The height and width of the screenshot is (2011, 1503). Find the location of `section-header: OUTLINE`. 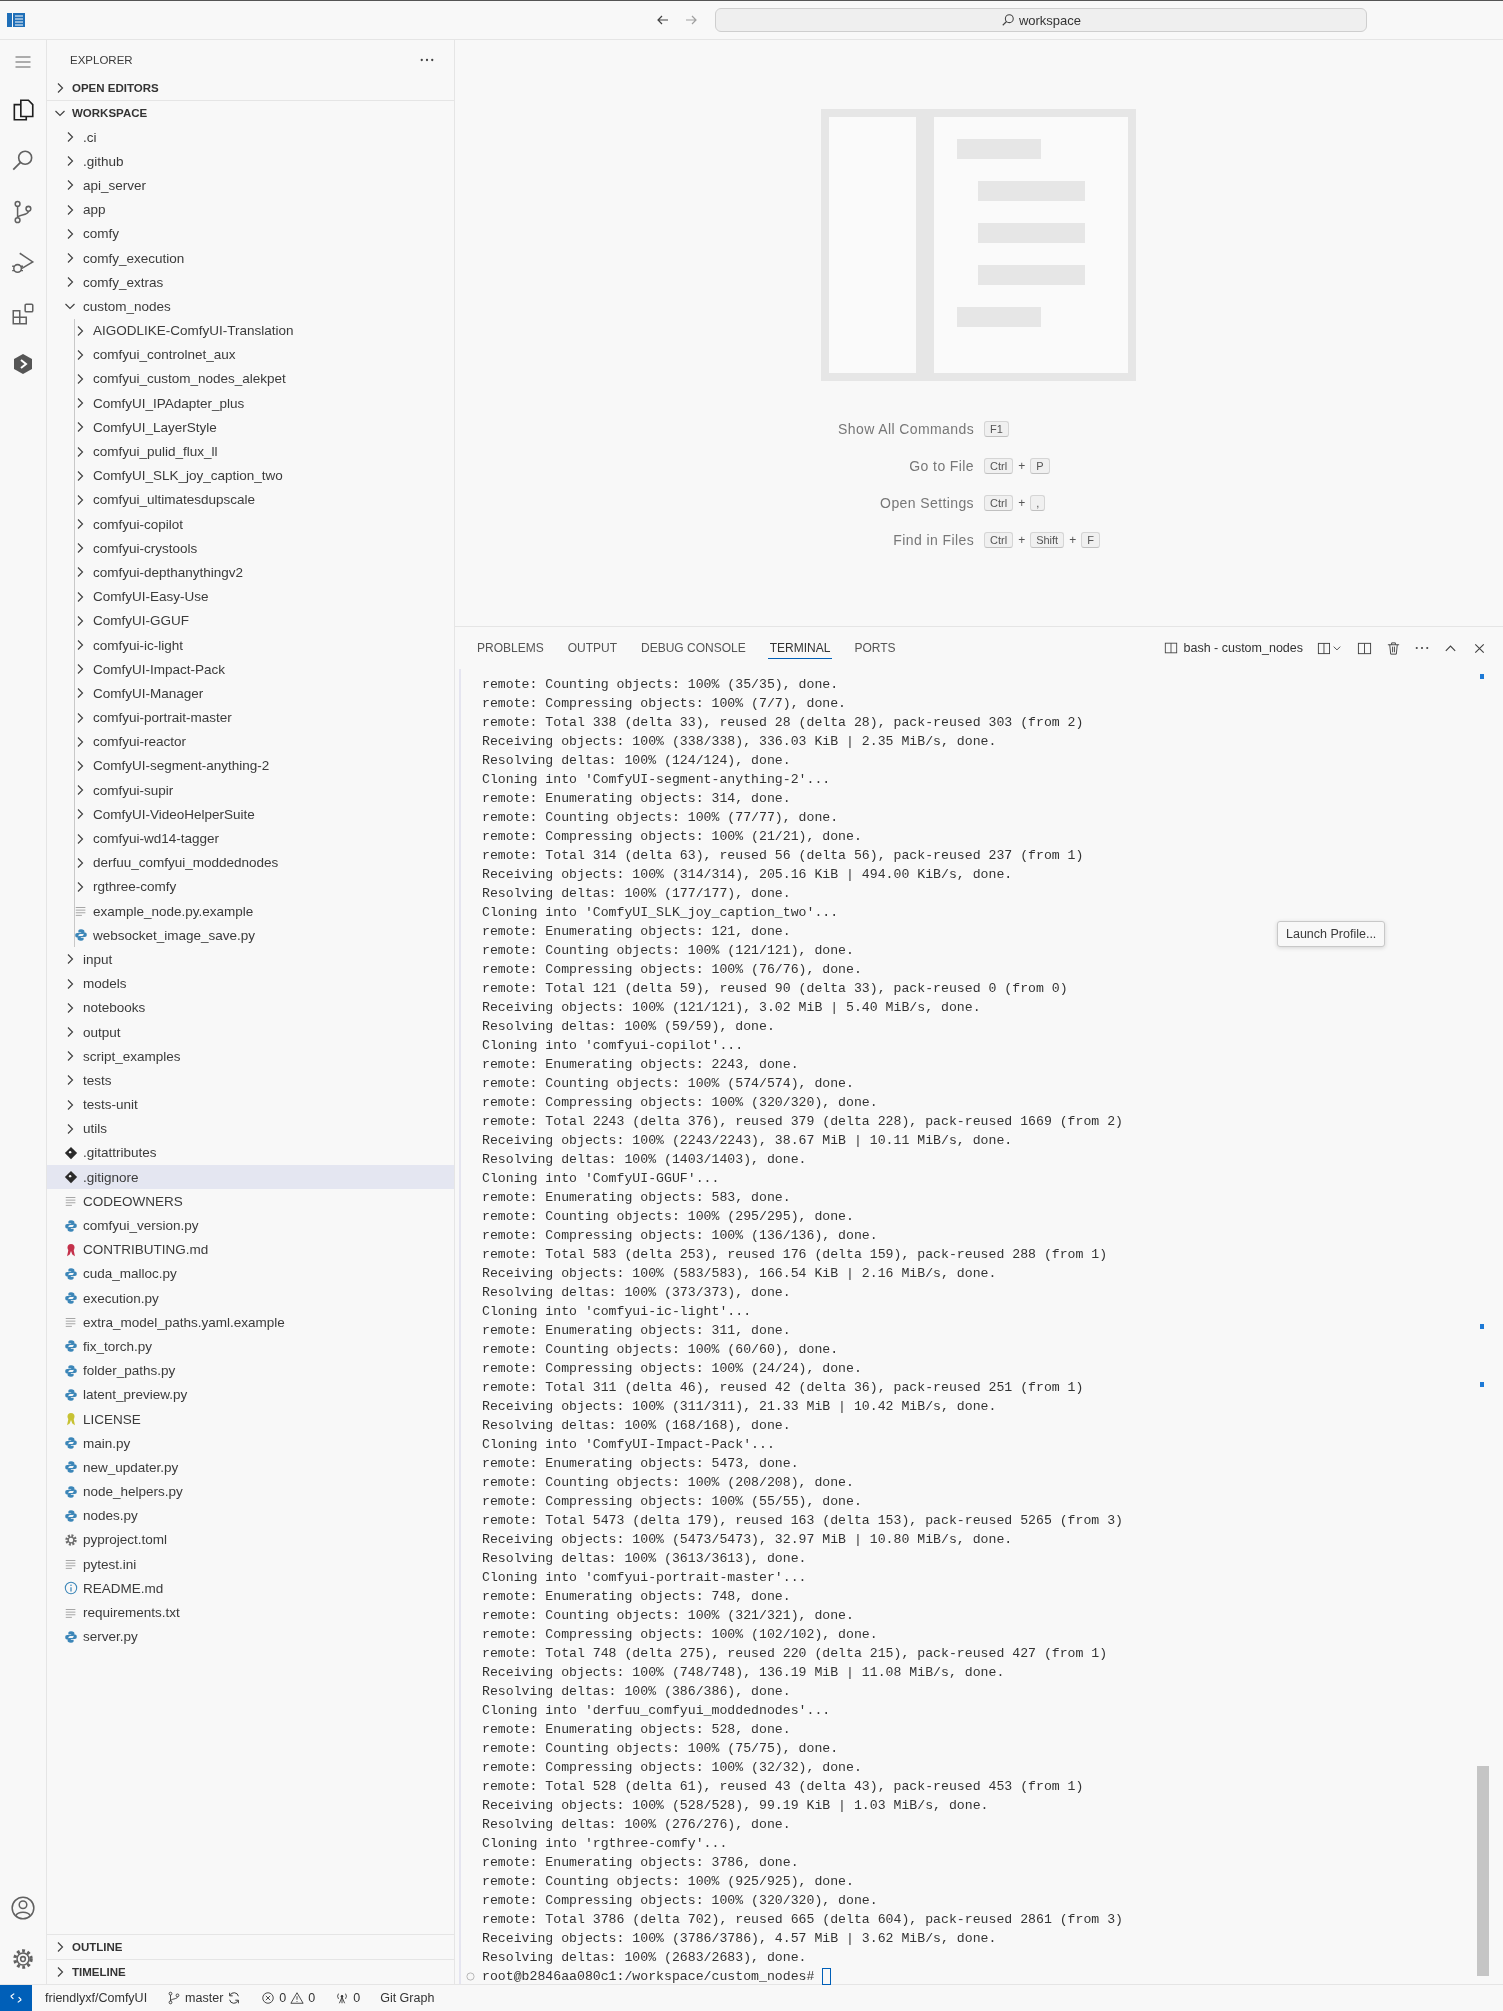

section-header: OUTLINE is located at coordinates (250, 1946).